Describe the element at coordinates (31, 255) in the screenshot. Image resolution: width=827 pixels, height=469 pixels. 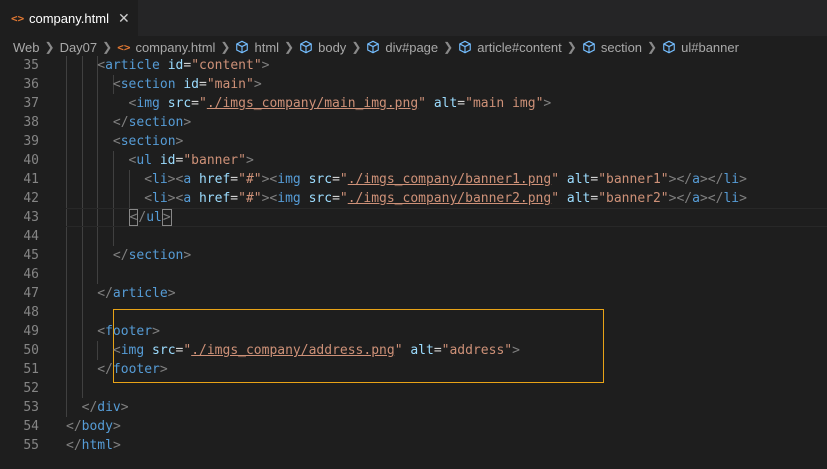
I see `line-number: 45` at that location.